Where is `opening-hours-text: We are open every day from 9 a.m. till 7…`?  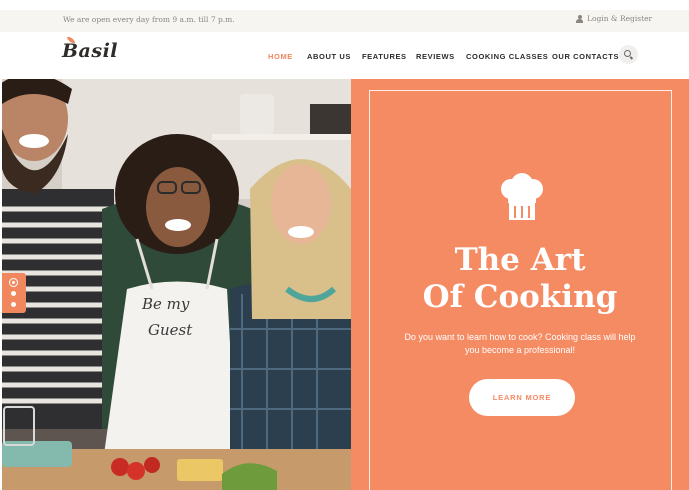
opening-hours-text: We are open every day from 9 a.m. till 7… is located at coordinates (149, 19).